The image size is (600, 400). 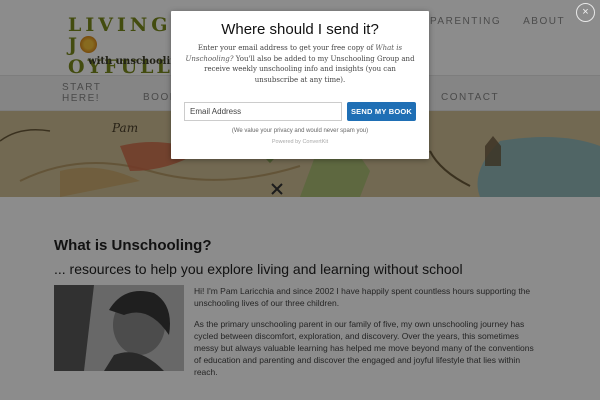 What do you see at coordinates (263, 111) in the screenshot?
I see `email-input` at bounding box center [263, 111].